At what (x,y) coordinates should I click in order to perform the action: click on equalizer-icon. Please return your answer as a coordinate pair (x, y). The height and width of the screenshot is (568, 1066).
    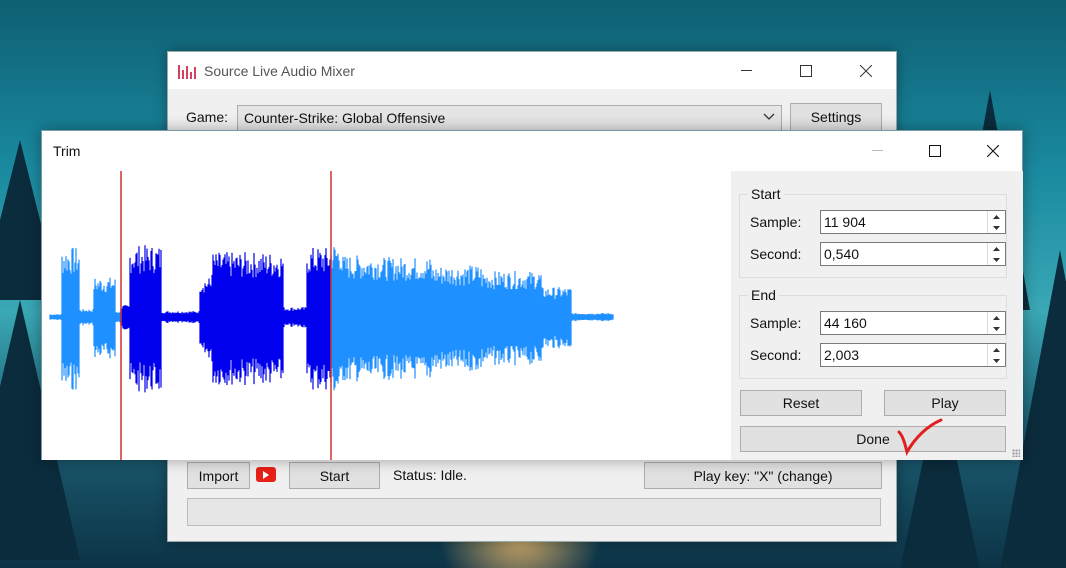
    Looking at the image, I should click on (188, 71).